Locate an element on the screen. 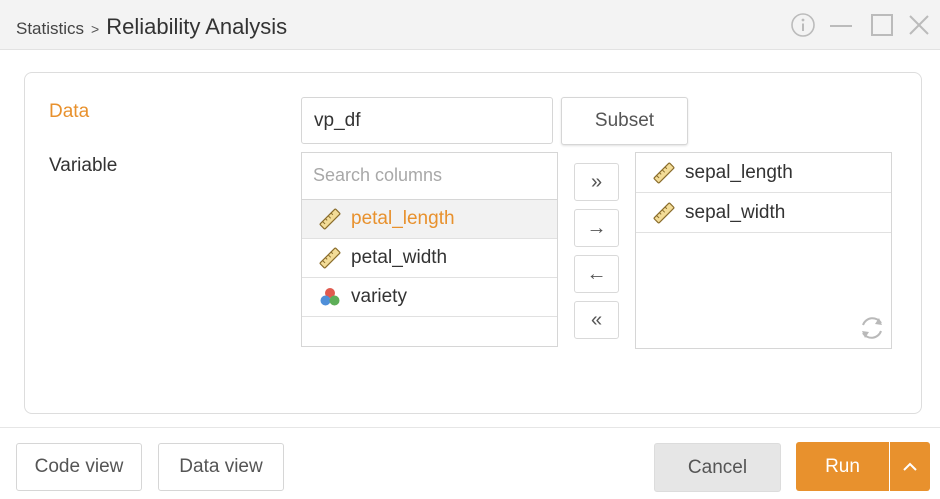 Image resolution: width=940 pixels, height=499 pixels. breadcrumb: Statistics > Reliability Analysis is located at coordinates (151, 27).